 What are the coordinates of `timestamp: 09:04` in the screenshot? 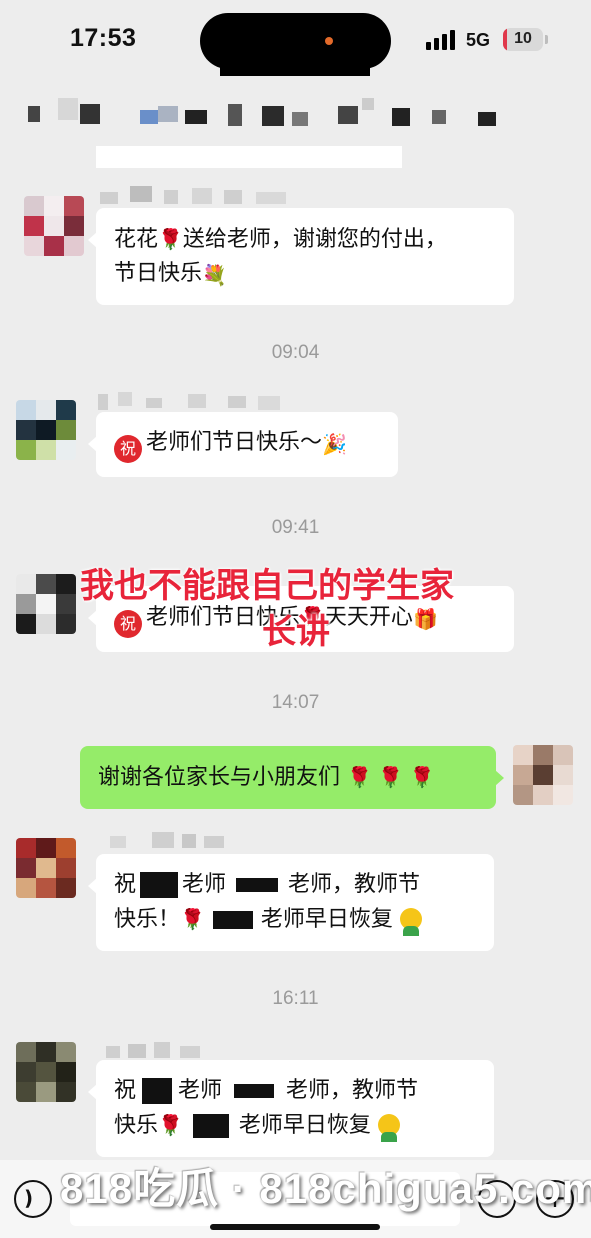 It's located at (295, 352).